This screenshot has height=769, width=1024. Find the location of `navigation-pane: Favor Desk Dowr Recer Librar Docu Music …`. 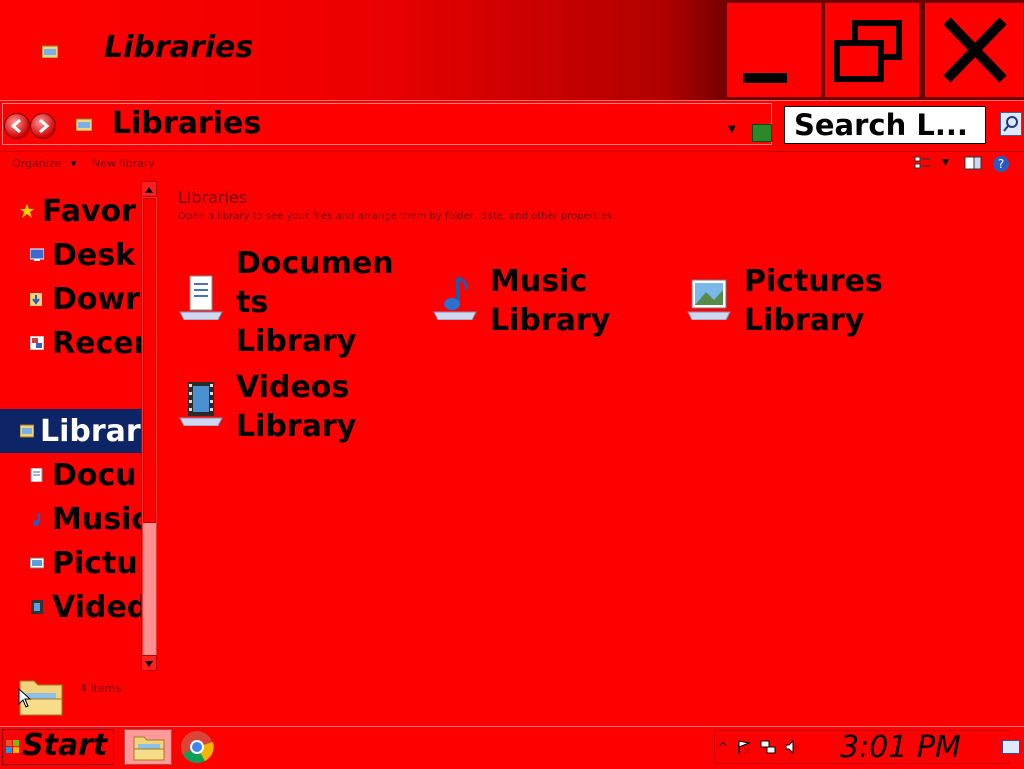

navigation-pane: Favor Desk Dowr Recer Librar Docu Music … is located at coordinates (79, 428).